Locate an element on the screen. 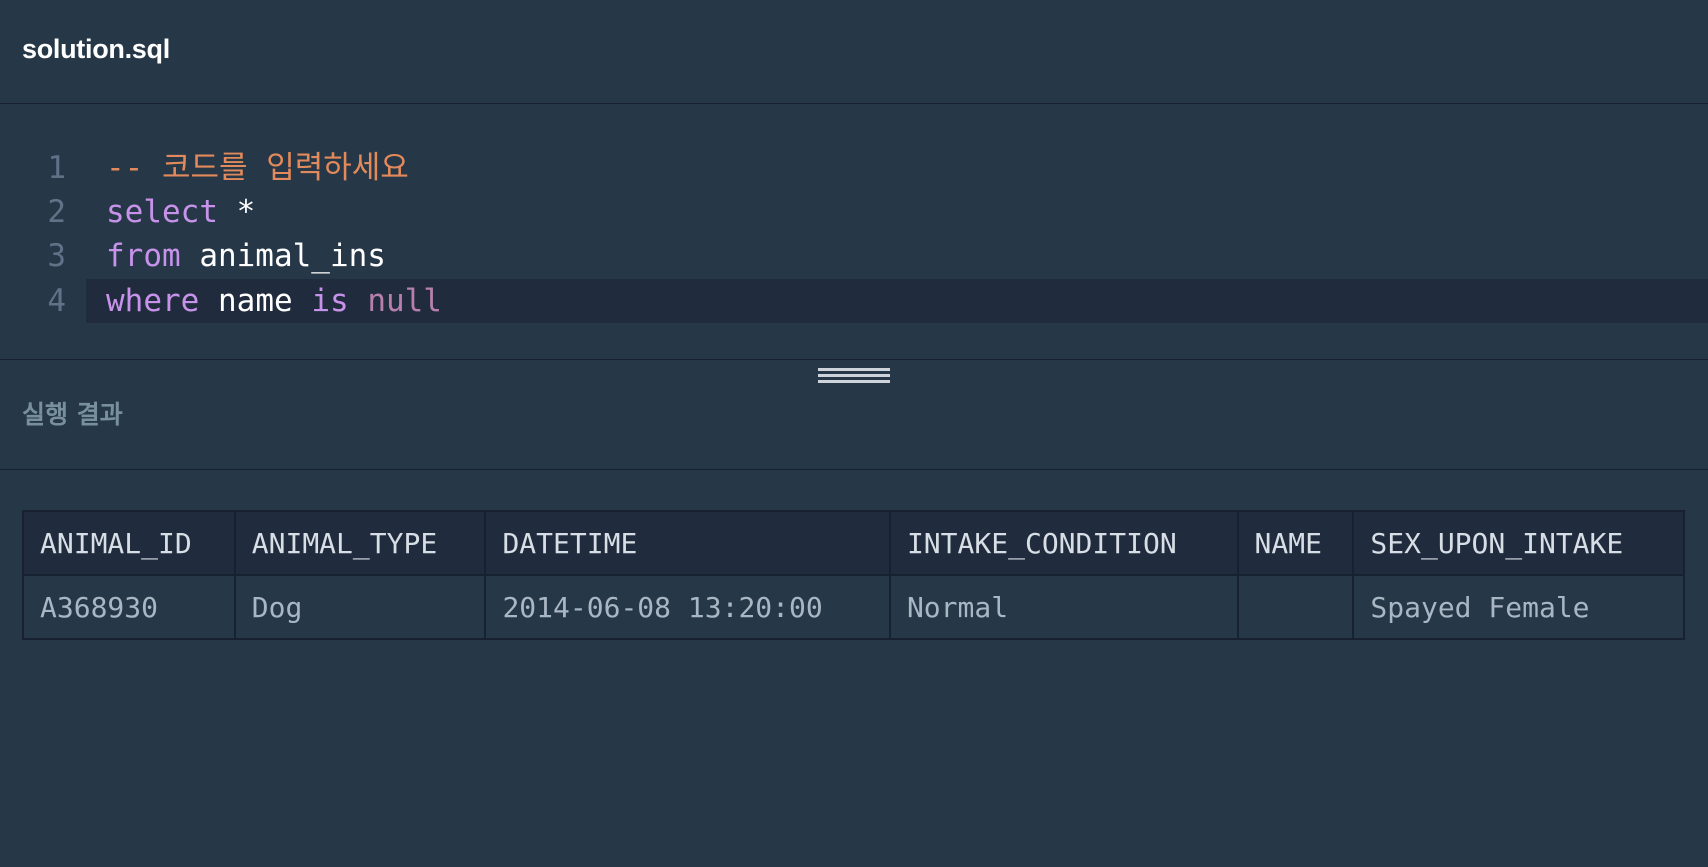 The image size is (1708, 867). results-title: 실행 결과 is located at coordinates (72, 414).